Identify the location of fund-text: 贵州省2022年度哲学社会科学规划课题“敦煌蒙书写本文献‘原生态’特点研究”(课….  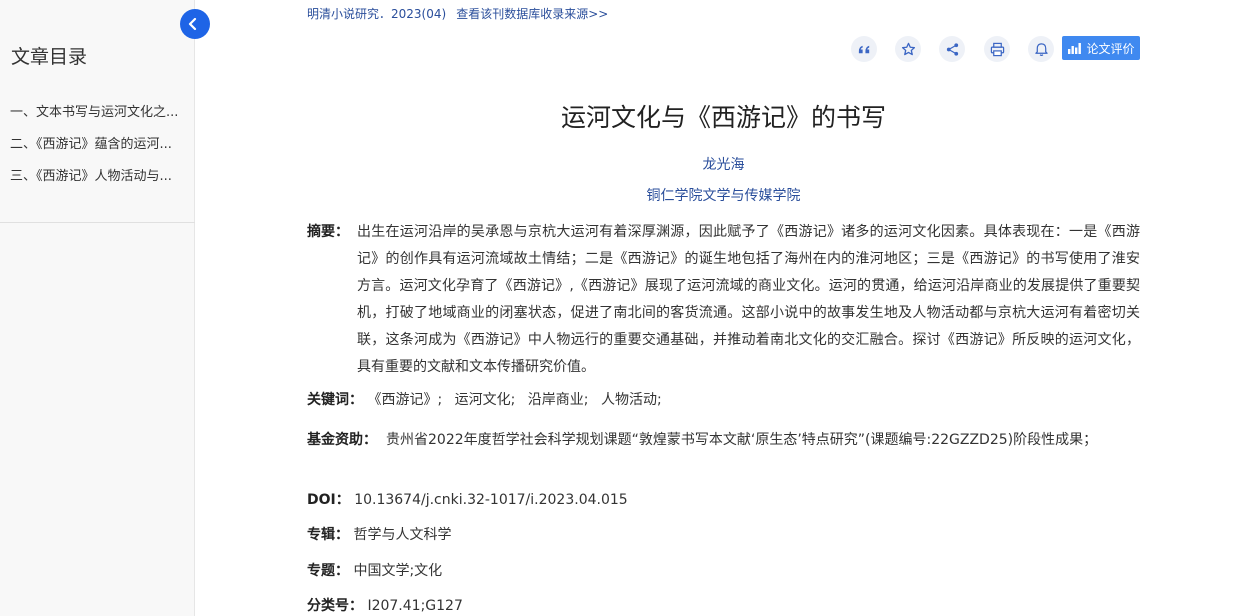
(742, 440).